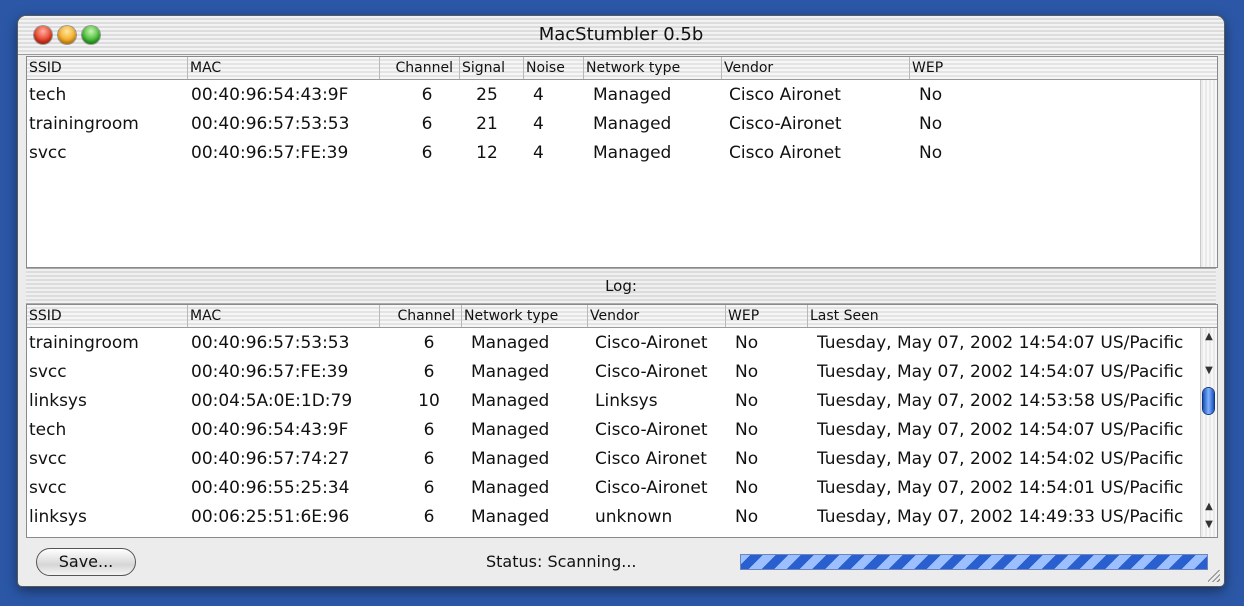 This screenshot has width=1244, height=606. What do you see at coordinates (626, 401) in the screenshot?
I see `log-cell-vendor: Linksys` at bounding box center [626, 401].